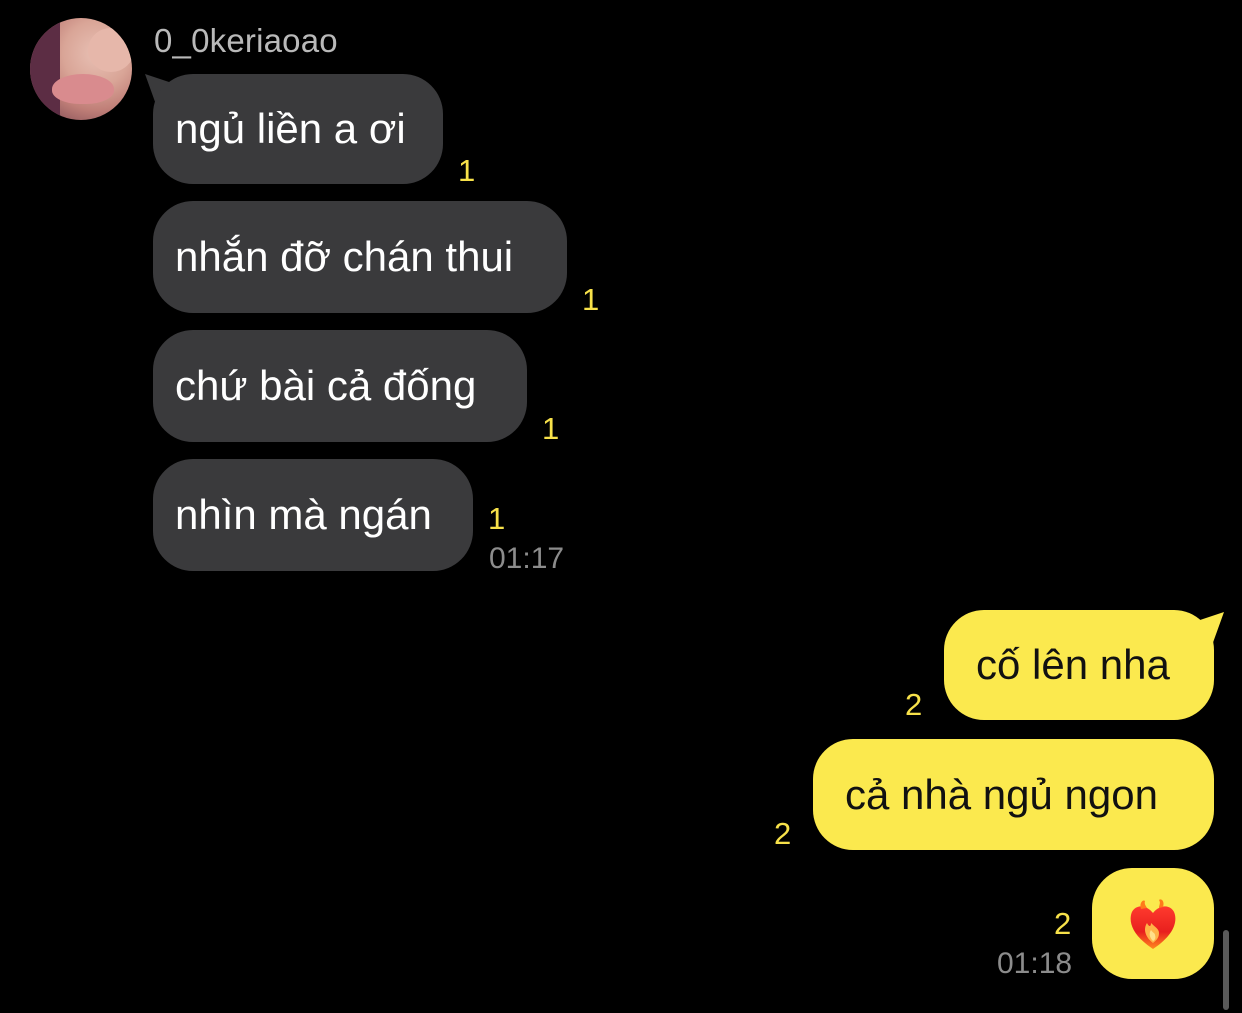 This screenshot has width=1242, height=1013. What do you see at coordinates (290, 128) in the screenshot?
I see `message-text: ngủ liền a ơi` at bounding box center [290, 128].